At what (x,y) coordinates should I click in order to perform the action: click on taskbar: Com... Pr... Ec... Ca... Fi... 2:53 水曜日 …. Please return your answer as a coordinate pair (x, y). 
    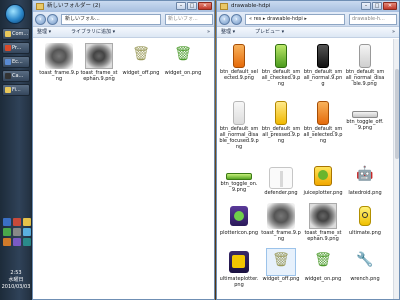
    Looking at the image, I should click on (16, 150).